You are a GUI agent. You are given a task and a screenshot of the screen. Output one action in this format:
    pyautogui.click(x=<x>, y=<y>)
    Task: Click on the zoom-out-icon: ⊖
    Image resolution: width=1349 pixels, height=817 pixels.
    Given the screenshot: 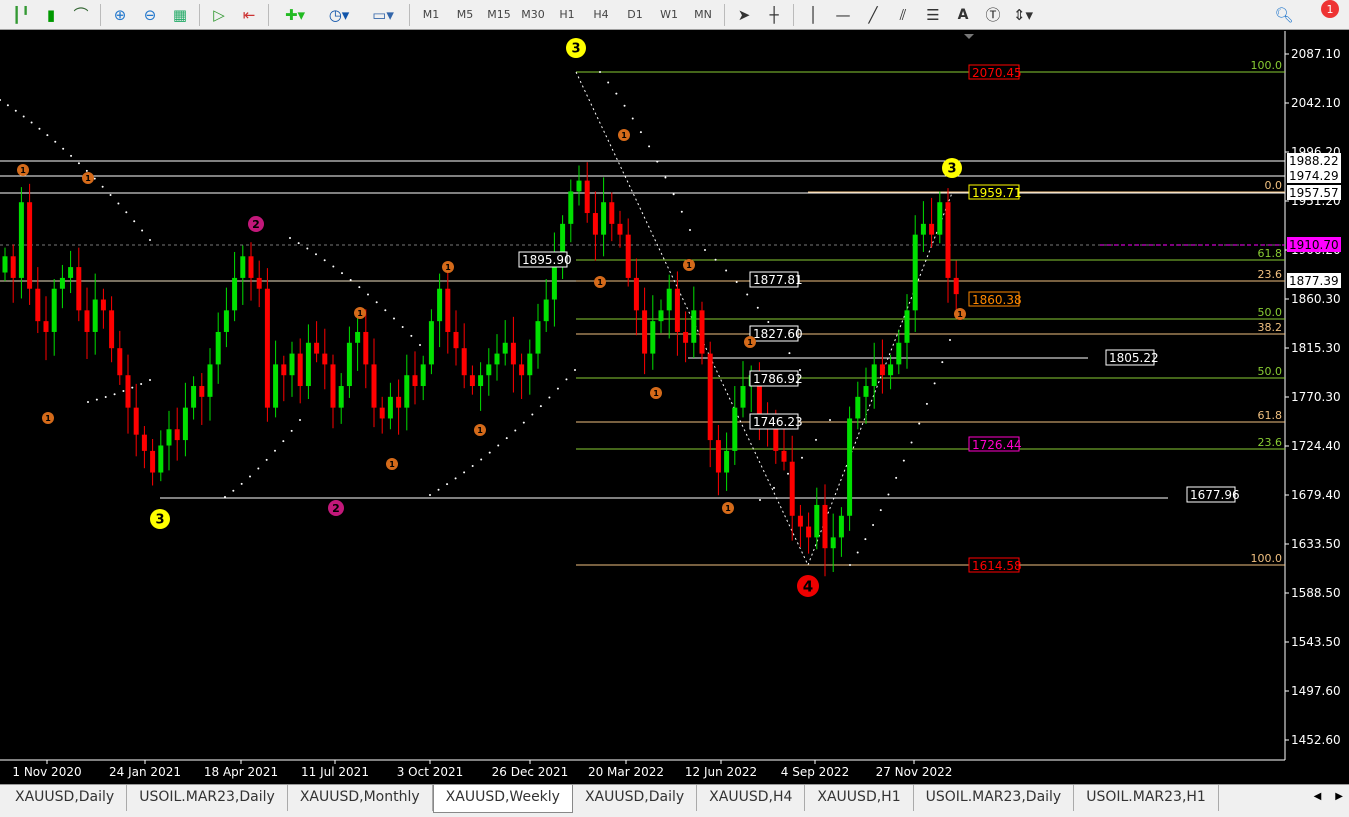 What is the action you would take?
    pyautogui.click(x=150, y=15)
    